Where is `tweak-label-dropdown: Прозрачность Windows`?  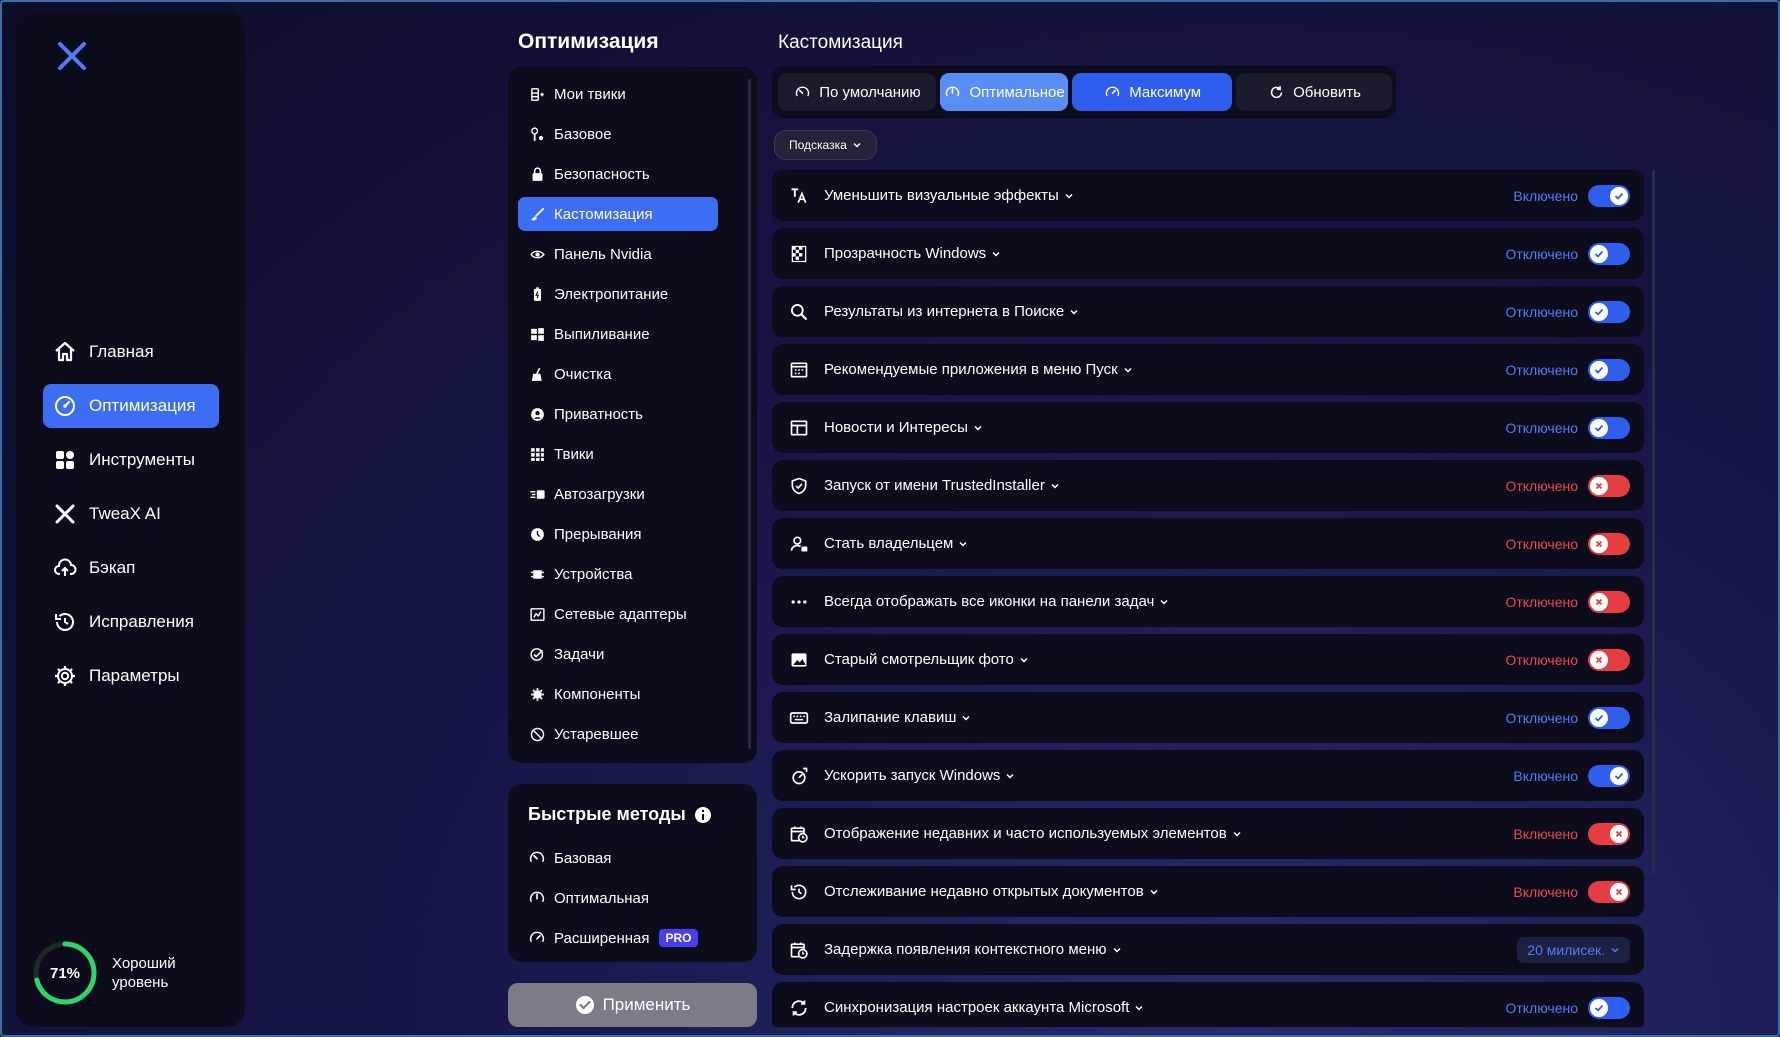 tweak-label-dropdown: Прозрачность Windows is located at coordinates (912, 253).